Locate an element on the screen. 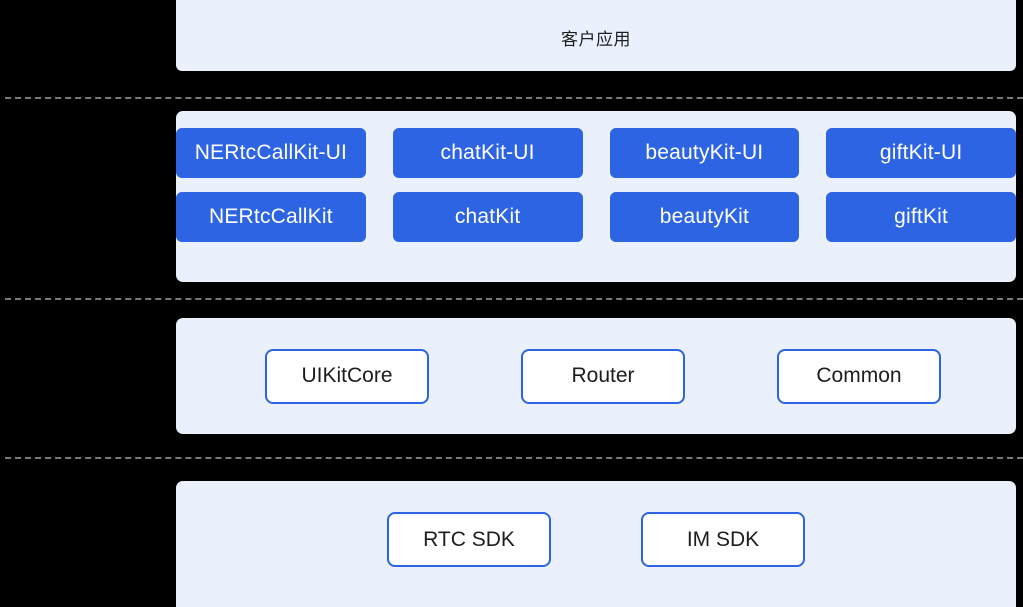 The height and width of the screenshot is (607, 1023). kit-giftkit: giftKit is located at coordinates (921, 217).